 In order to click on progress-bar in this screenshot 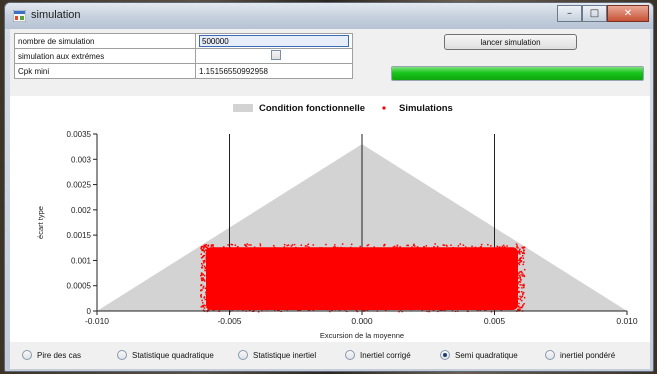, I will do `click(517, 73)`.